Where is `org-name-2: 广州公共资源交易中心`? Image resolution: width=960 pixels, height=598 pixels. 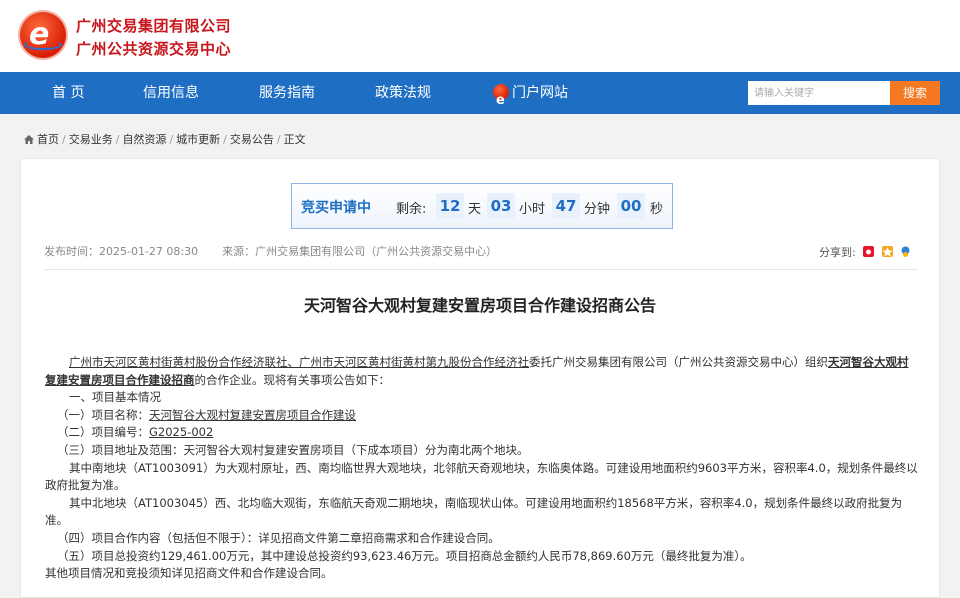 org-name-2: 广州公共资源交易中心 is located at coordinates (154, 49).